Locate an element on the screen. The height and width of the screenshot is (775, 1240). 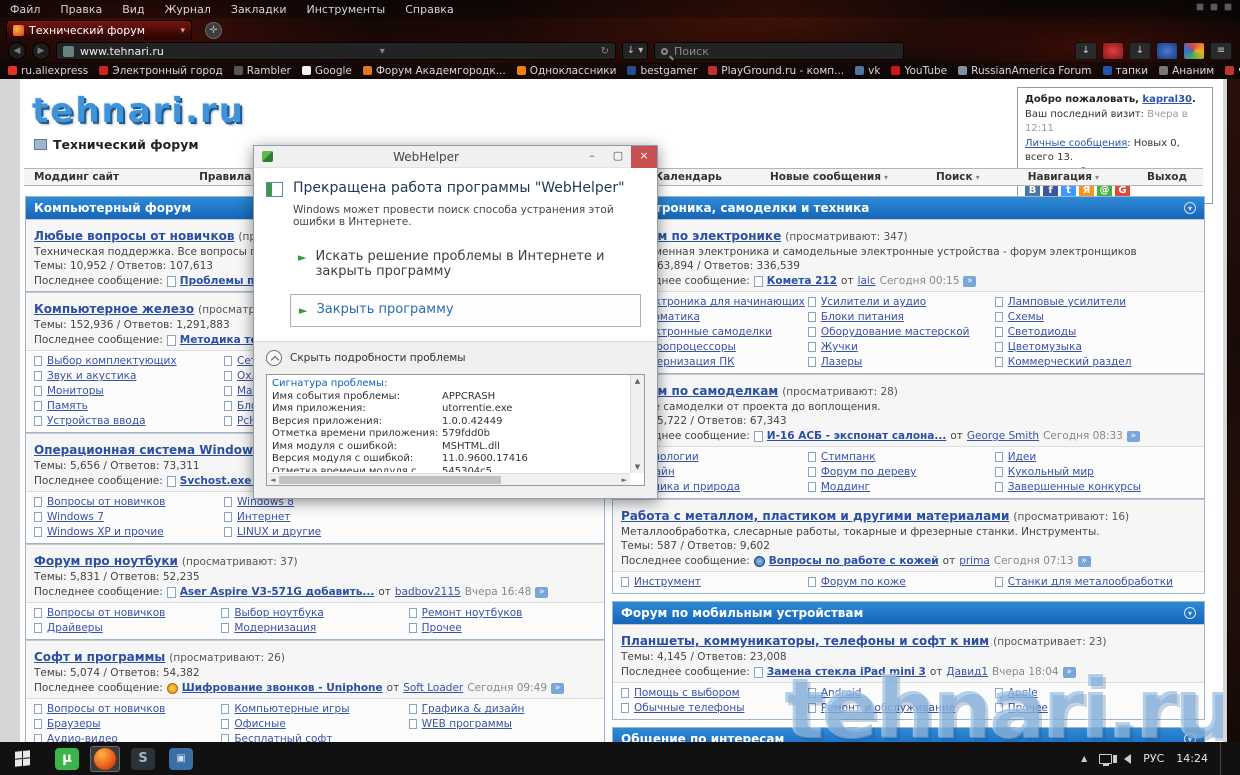
forum-title-link: Операционная система Windows is located at coordinates (147, 450).